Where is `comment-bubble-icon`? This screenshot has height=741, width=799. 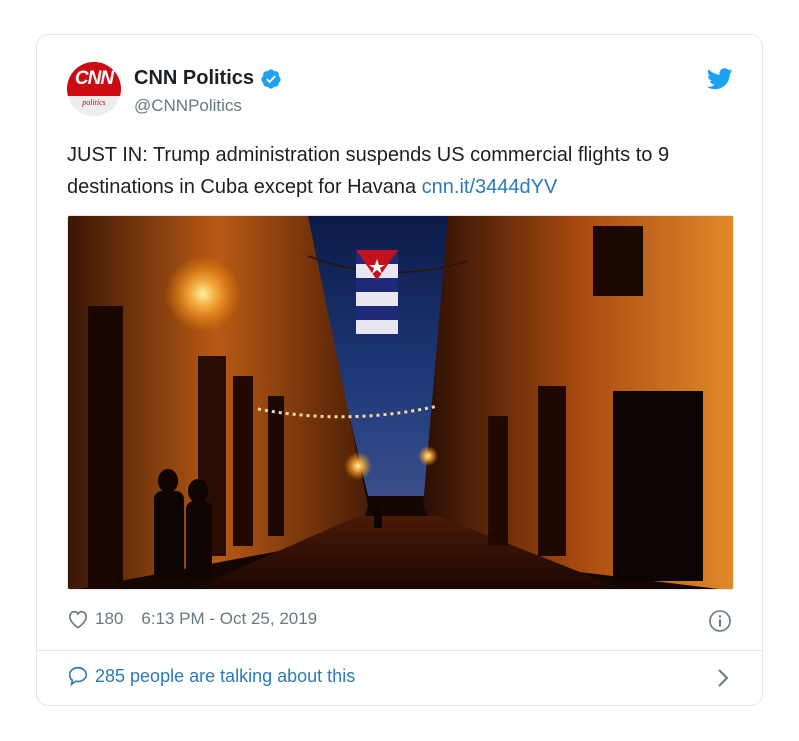 comment-bubble-icon is located at coordinates (78, 676).